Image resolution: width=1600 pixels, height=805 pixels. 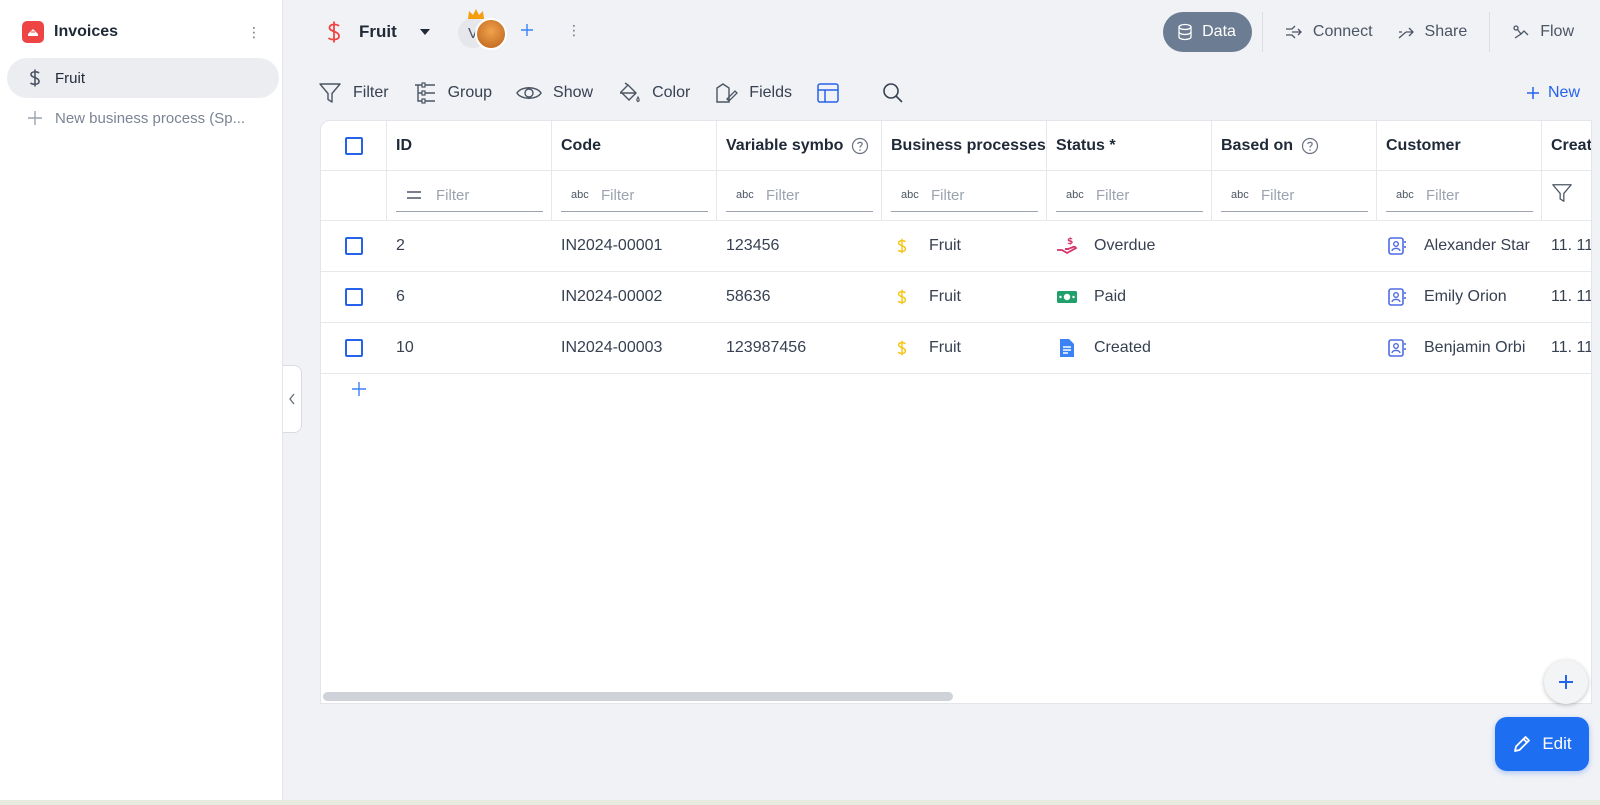 I want to click on filter-spacer, so click(x=354, y=195).